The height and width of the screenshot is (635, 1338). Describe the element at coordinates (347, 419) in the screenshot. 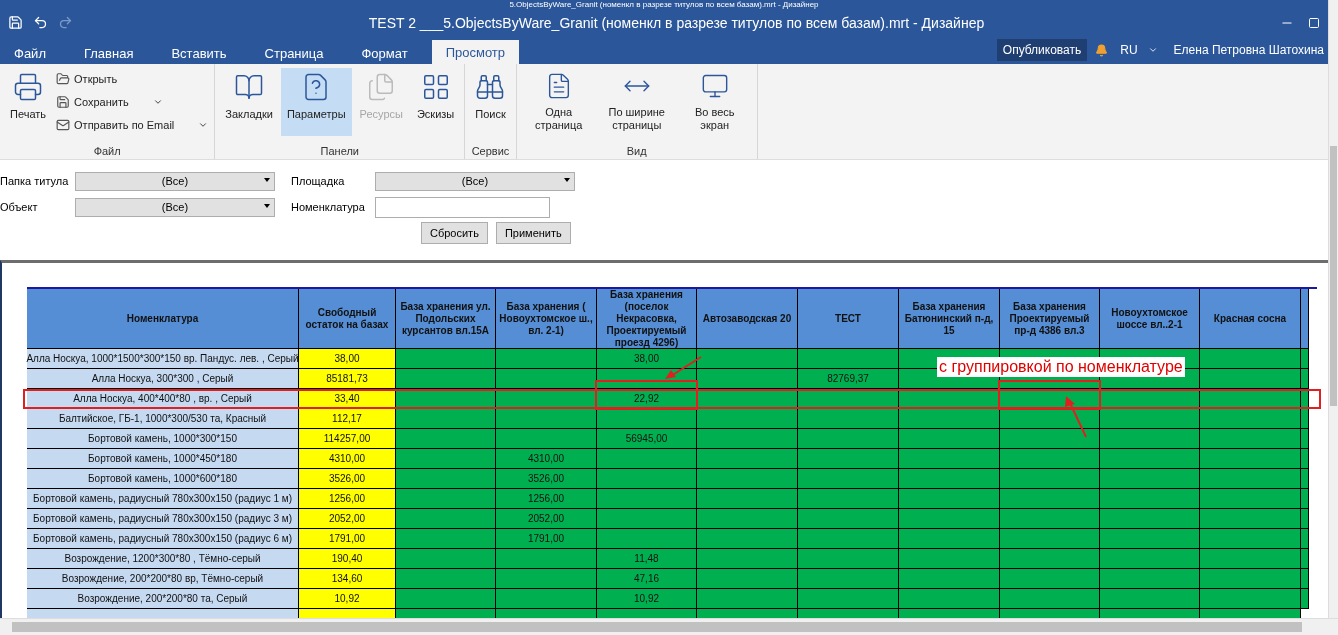

I see `table-cell: 112,17` at that location.